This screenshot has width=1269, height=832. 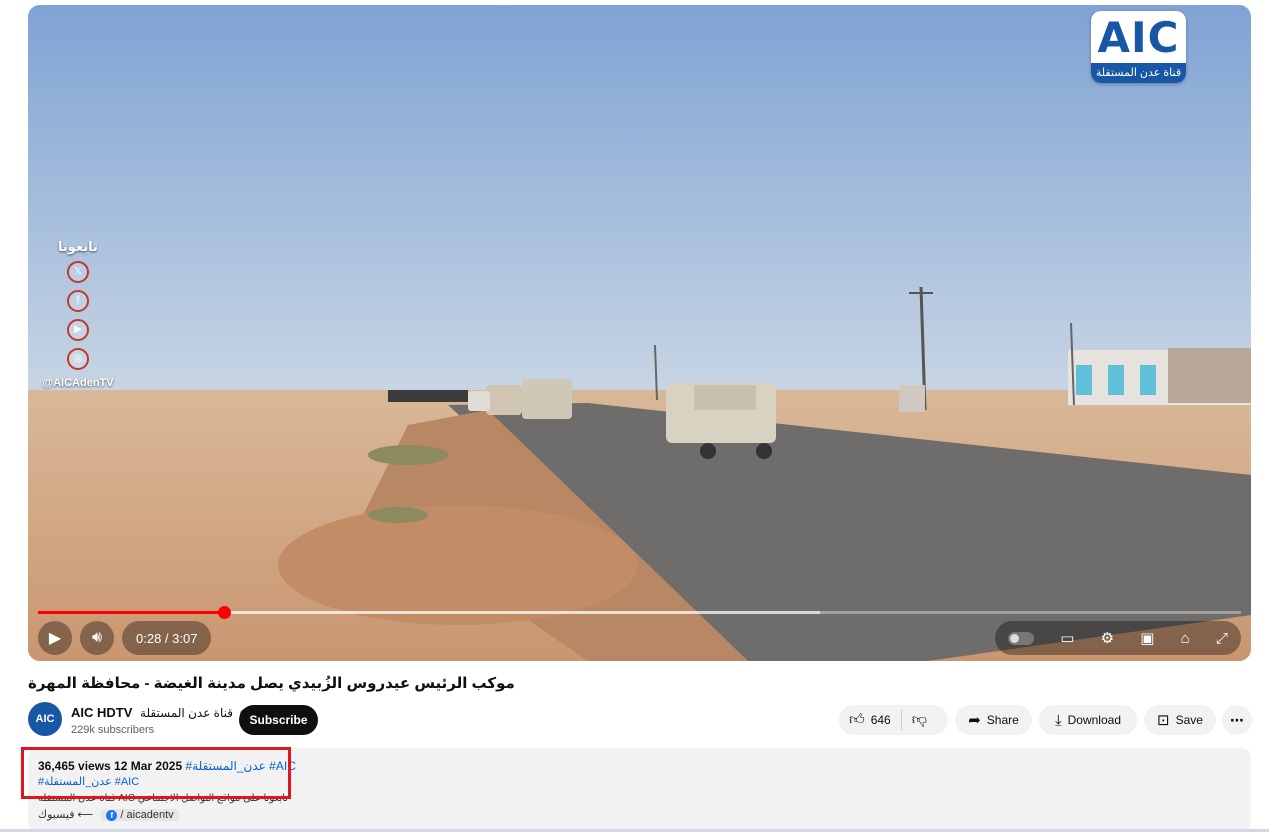 I want to click on subscriber-count: 229k subscribers, so click(x=113, y=730).